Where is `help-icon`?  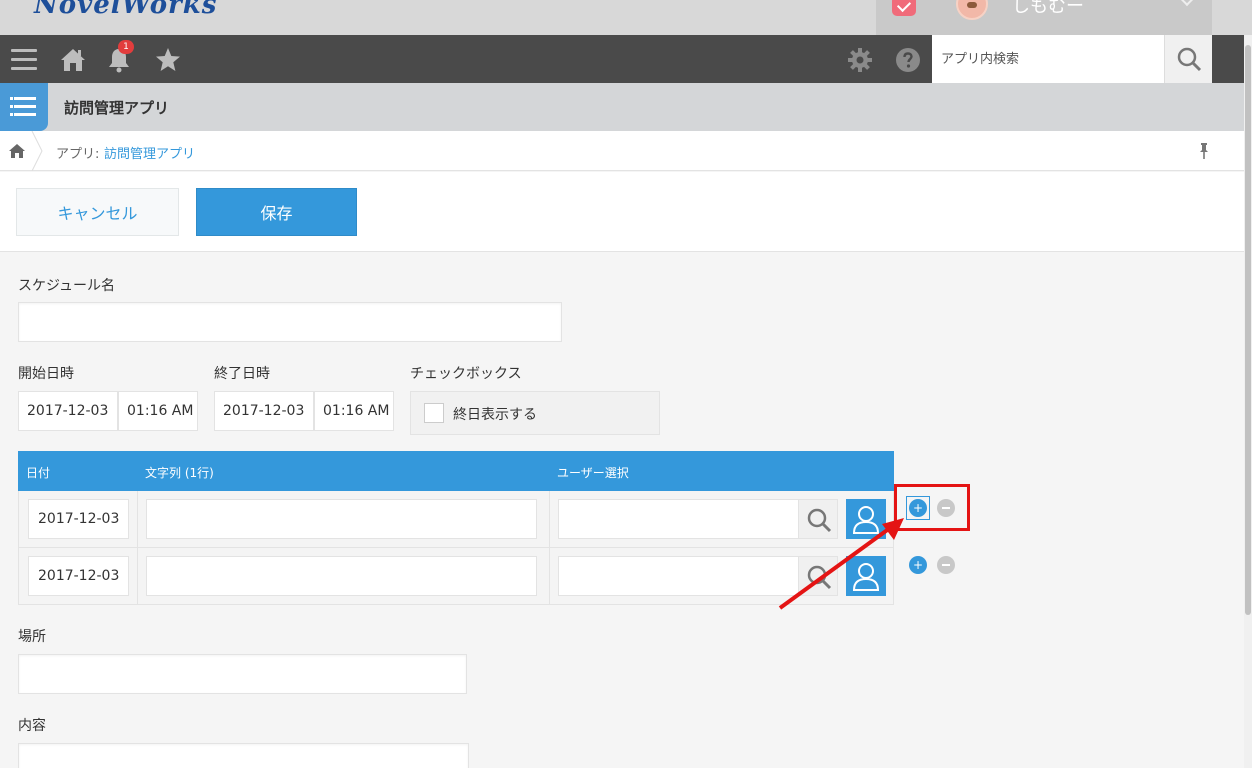
help-icon is located at coordinates (908, 60).